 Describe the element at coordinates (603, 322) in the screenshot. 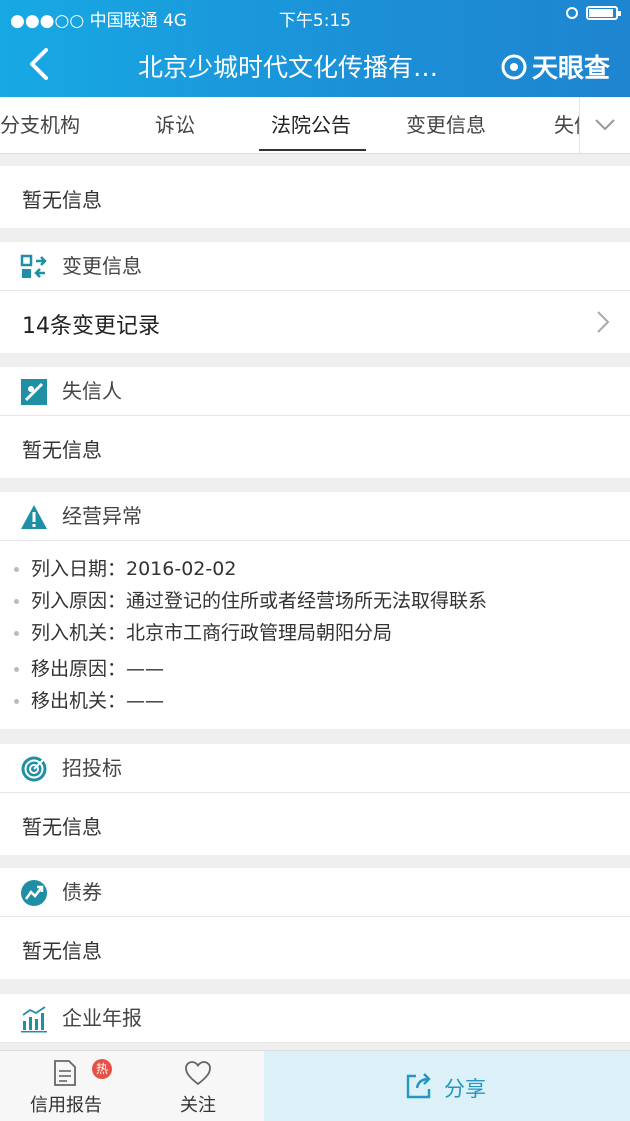

I see `chevron-right-icon` at that location.